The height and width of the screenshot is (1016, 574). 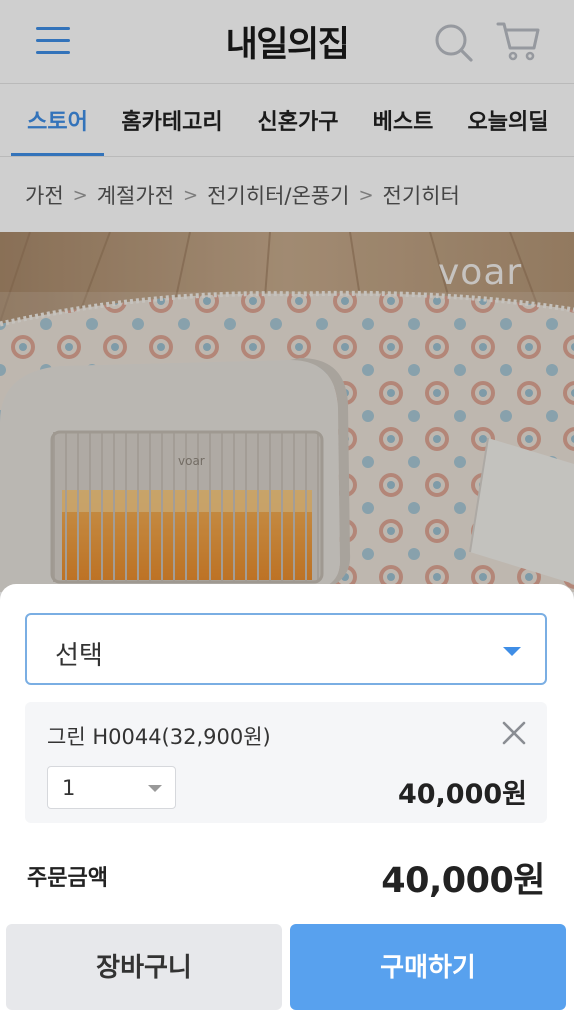 I want to click on buy-now-button: 구매하기, so click(x=428, y=967).